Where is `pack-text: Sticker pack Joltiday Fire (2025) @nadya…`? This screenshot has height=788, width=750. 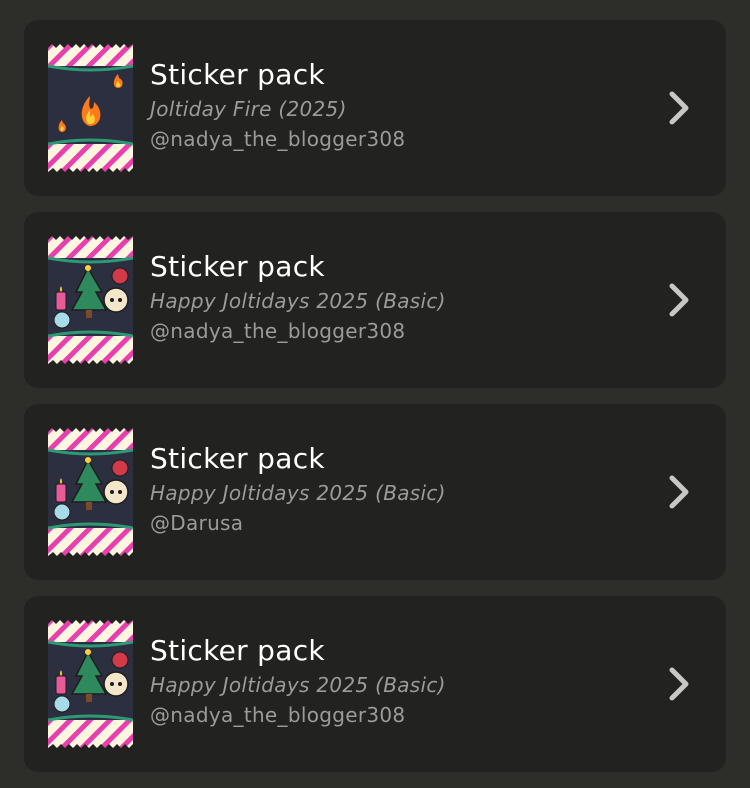 pack-text: Sticker pack Joltiday Fire (2025) @nadya… is located at coordinates (277, 106).